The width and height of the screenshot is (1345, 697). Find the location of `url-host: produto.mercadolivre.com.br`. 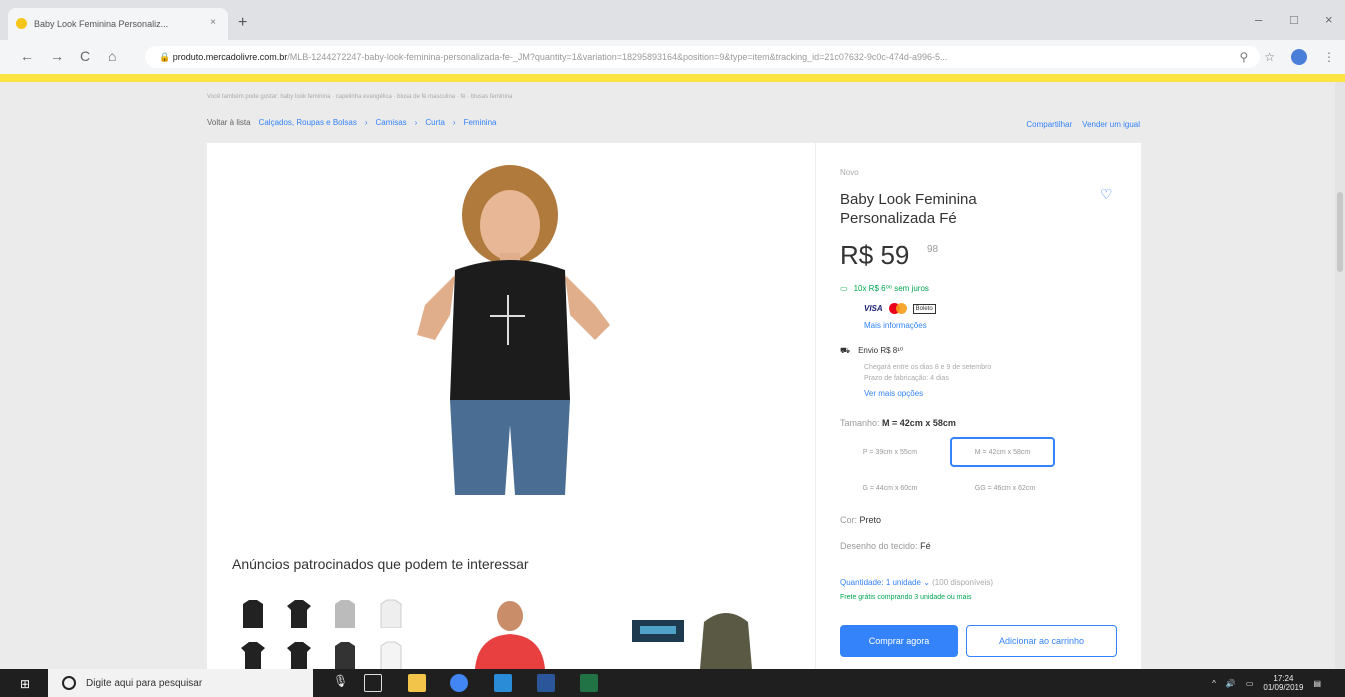

url-host: produto.mercadolivre.com.br is located at coordinates (230, 57).